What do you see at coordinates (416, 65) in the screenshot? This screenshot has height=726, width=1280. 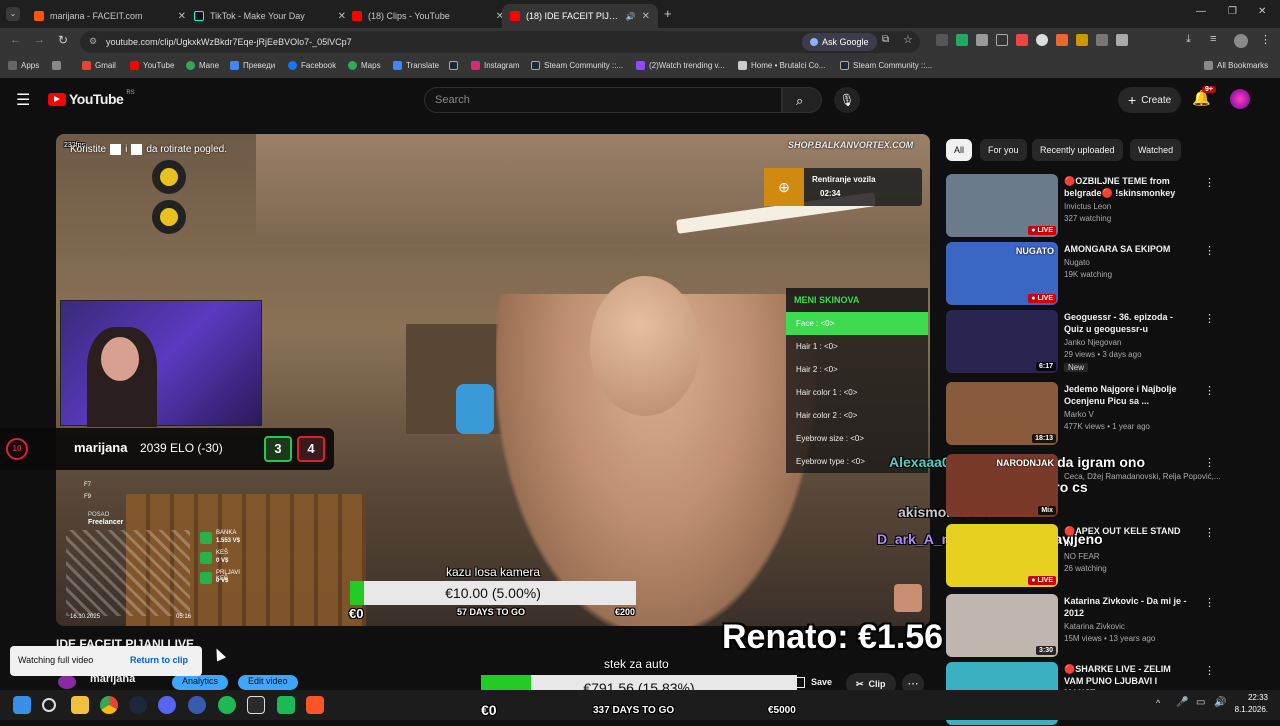 I see `bookmark-translate: Translate` at bounding box center [416, 65].